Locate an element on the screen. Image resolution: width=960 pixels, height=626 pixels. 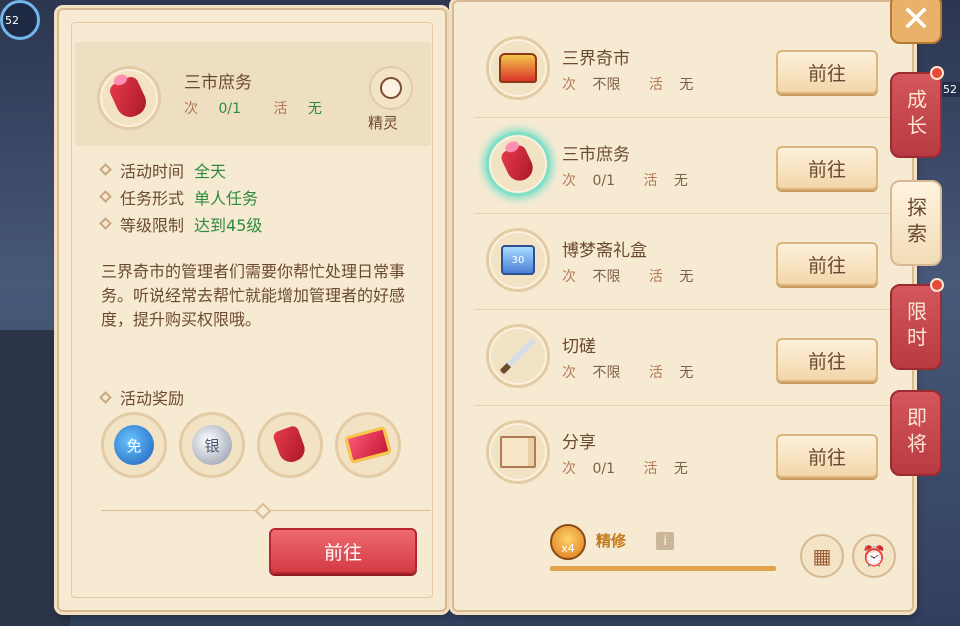
info-row-mode: 任务形式 单人任务 is located at coordinates (180, 196).